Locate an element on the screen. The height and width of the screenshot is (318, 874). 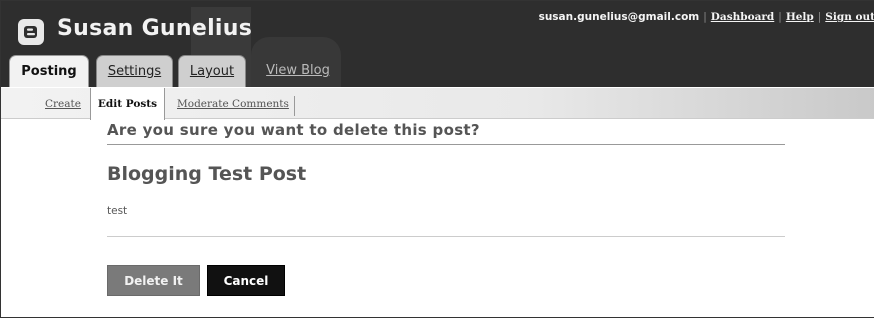
post-title: Blogging Test Post is located at coordinates (207, 174).